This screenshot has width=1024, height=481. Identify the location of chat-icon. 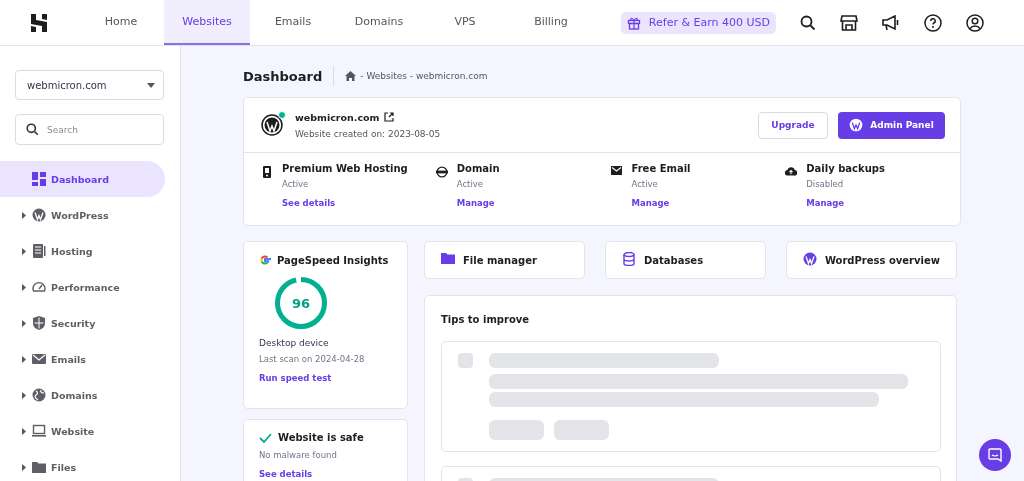
(995, 455).